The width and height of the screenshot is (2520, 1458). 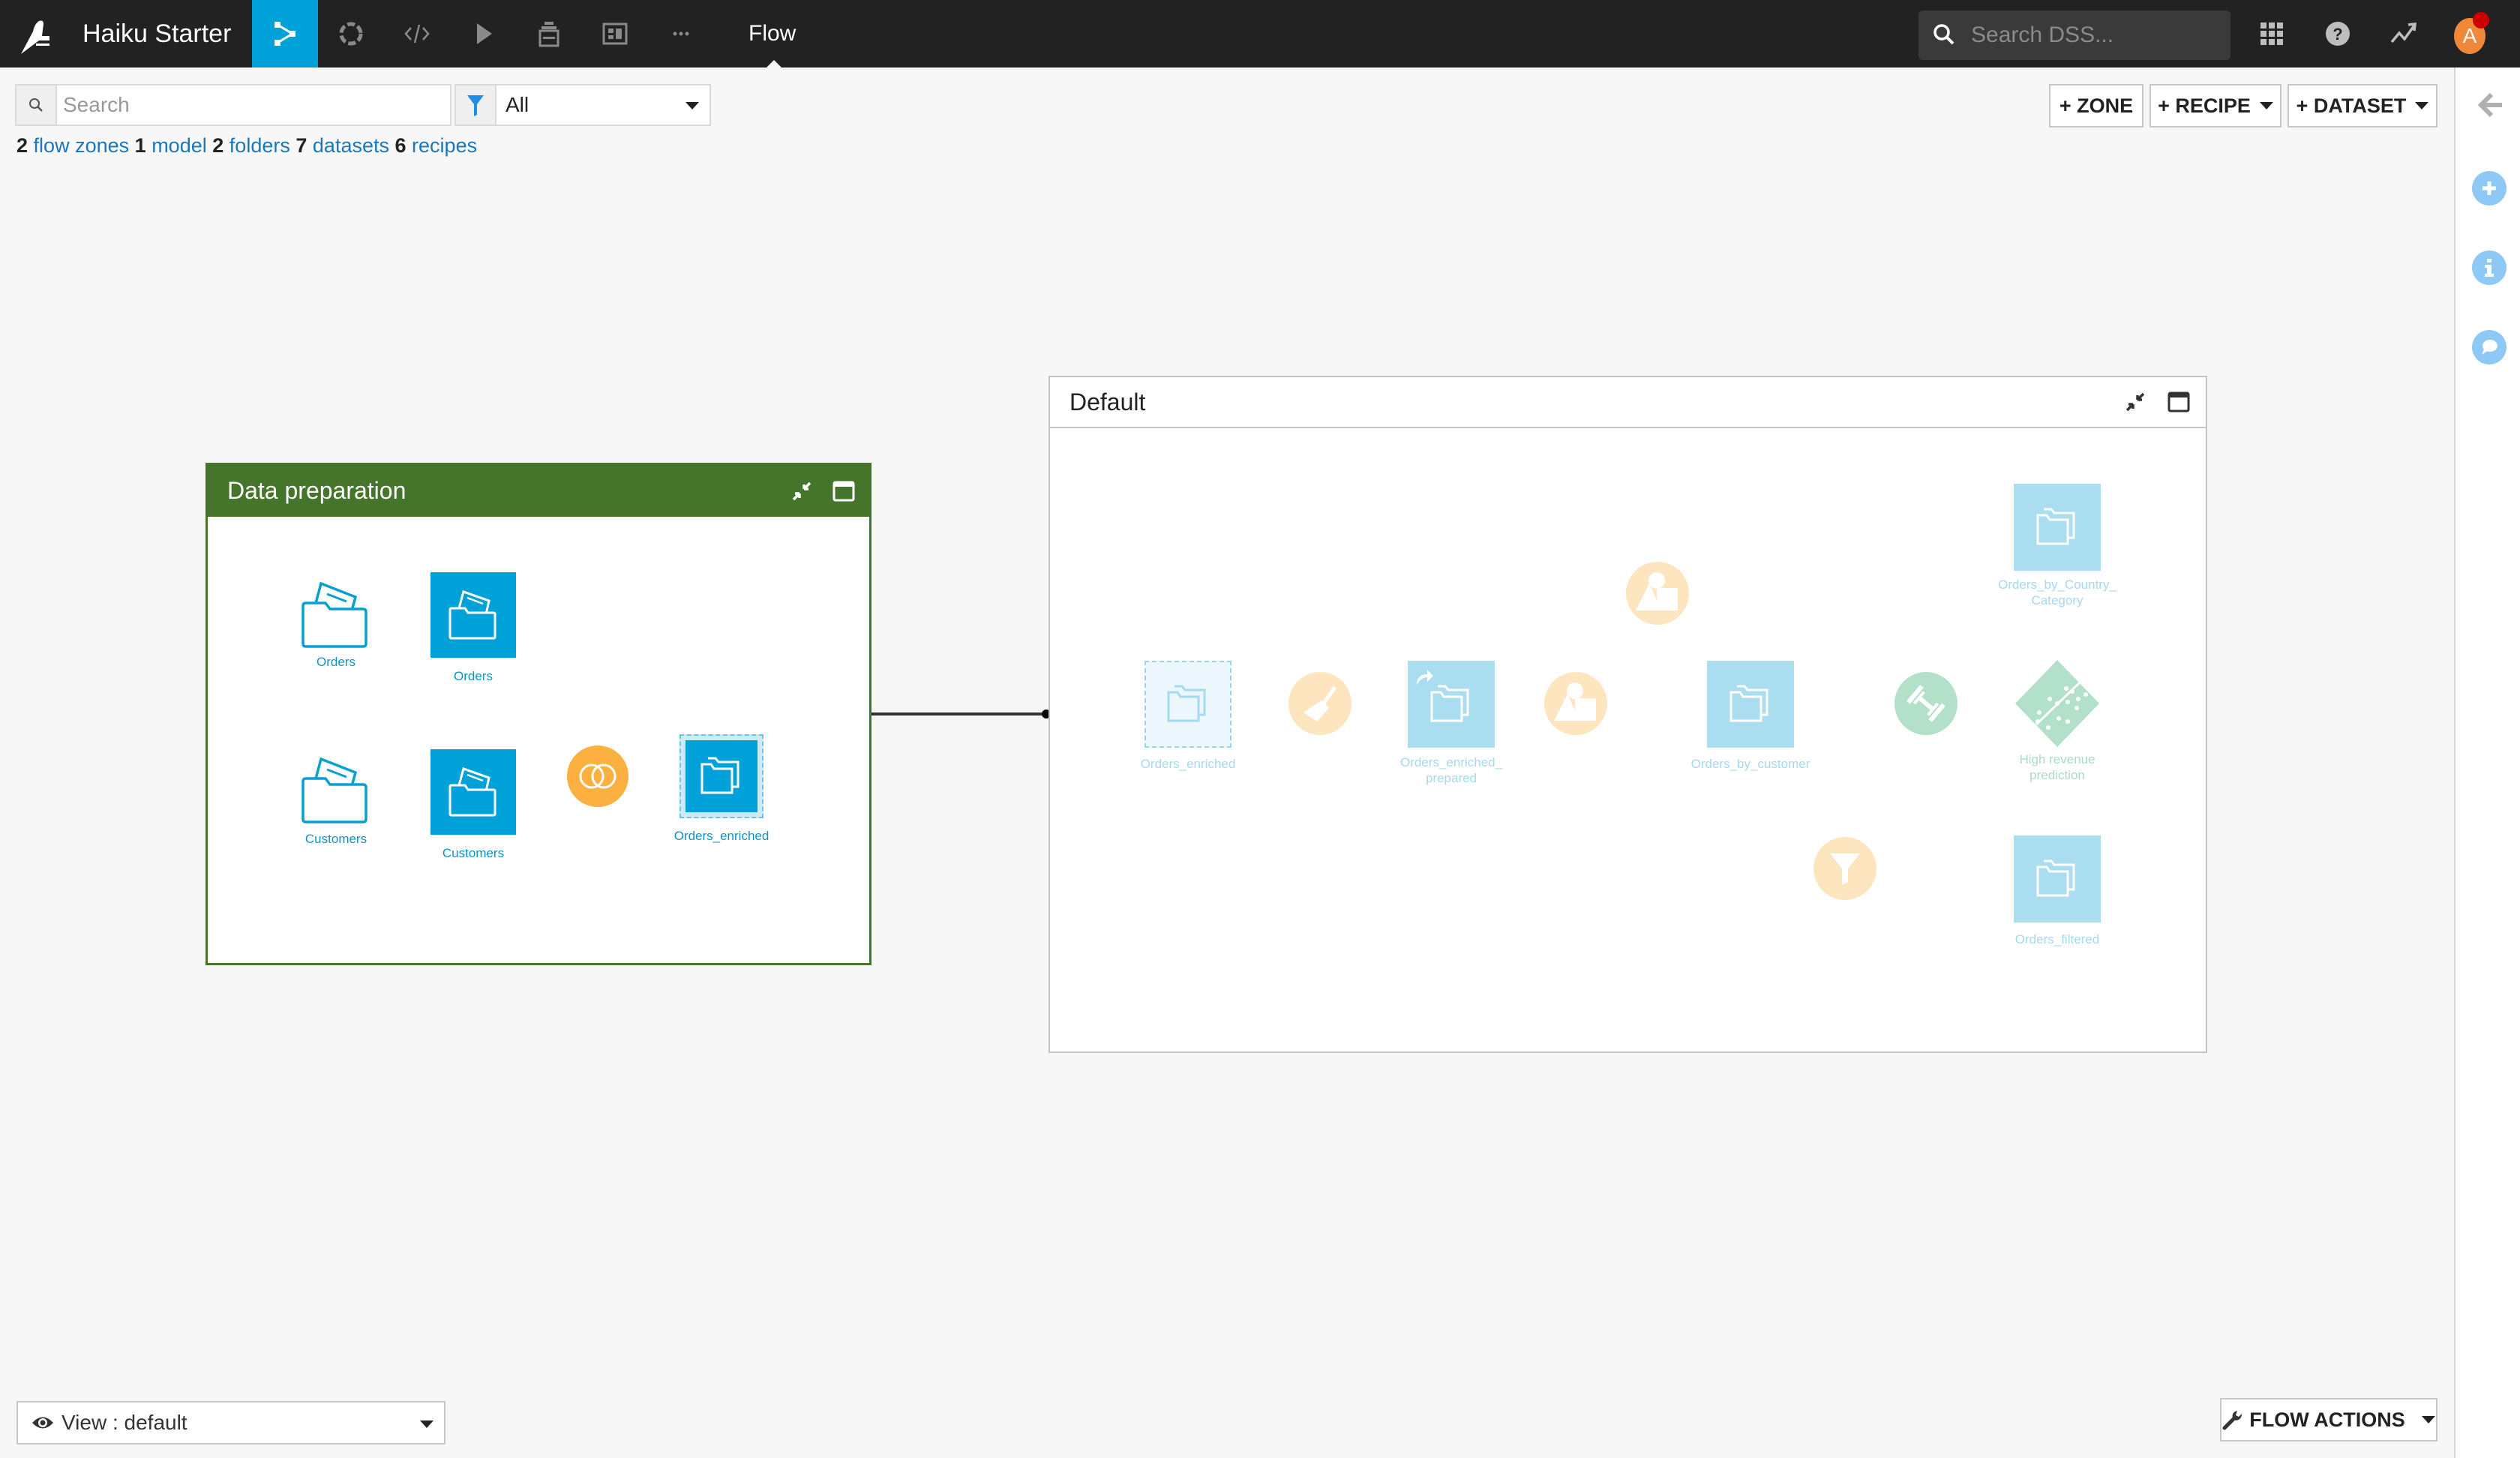 I want to click on node-label: Orders_enriched, so click(x=1188, y=764).